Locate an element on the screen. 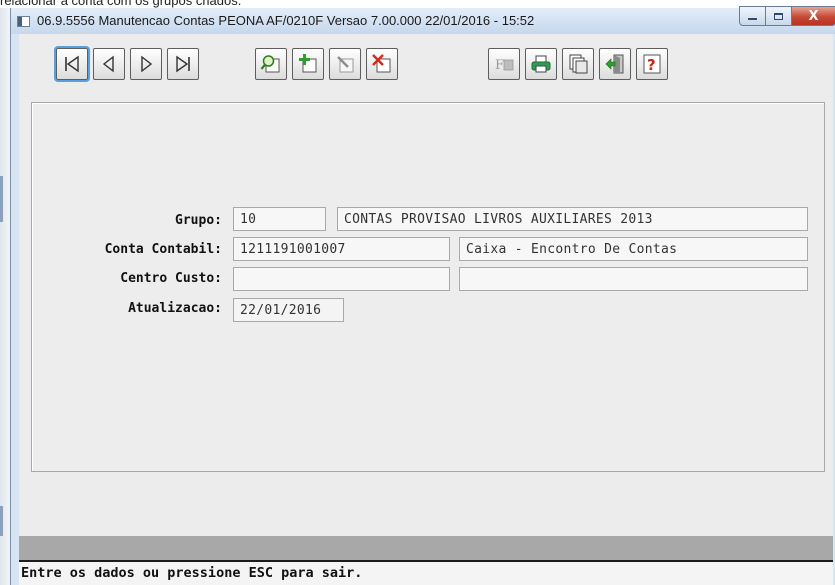  delete-record-icon is located at coordinates (381, 63).